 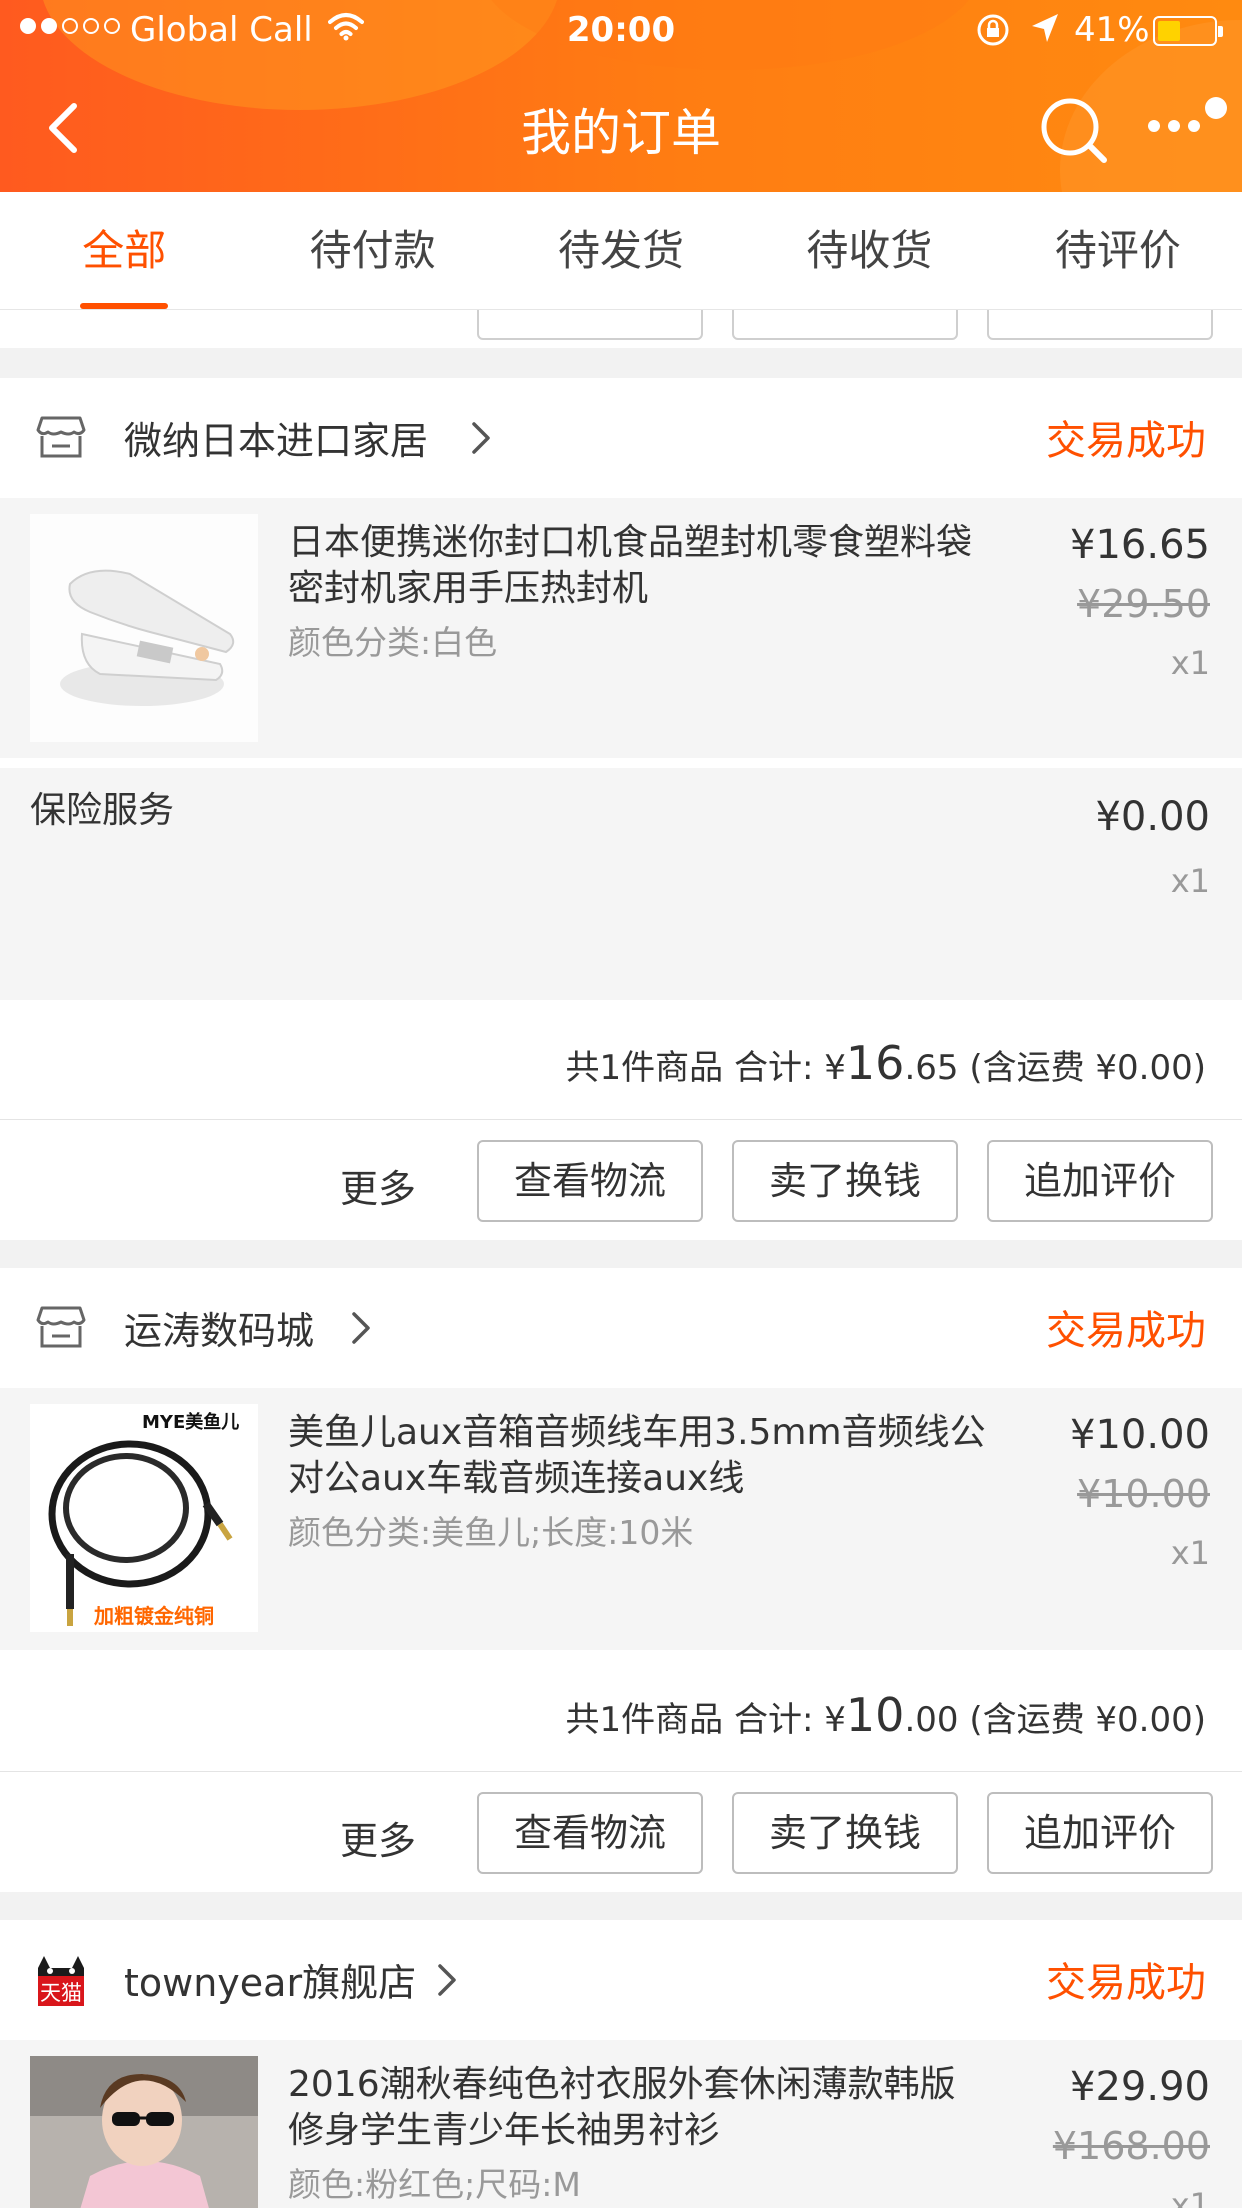 I want to click on product-title: 日本便携迷你封口机食品塑封机零食塑料袋密封机家用手压热封机, so click(x=630, y=565).